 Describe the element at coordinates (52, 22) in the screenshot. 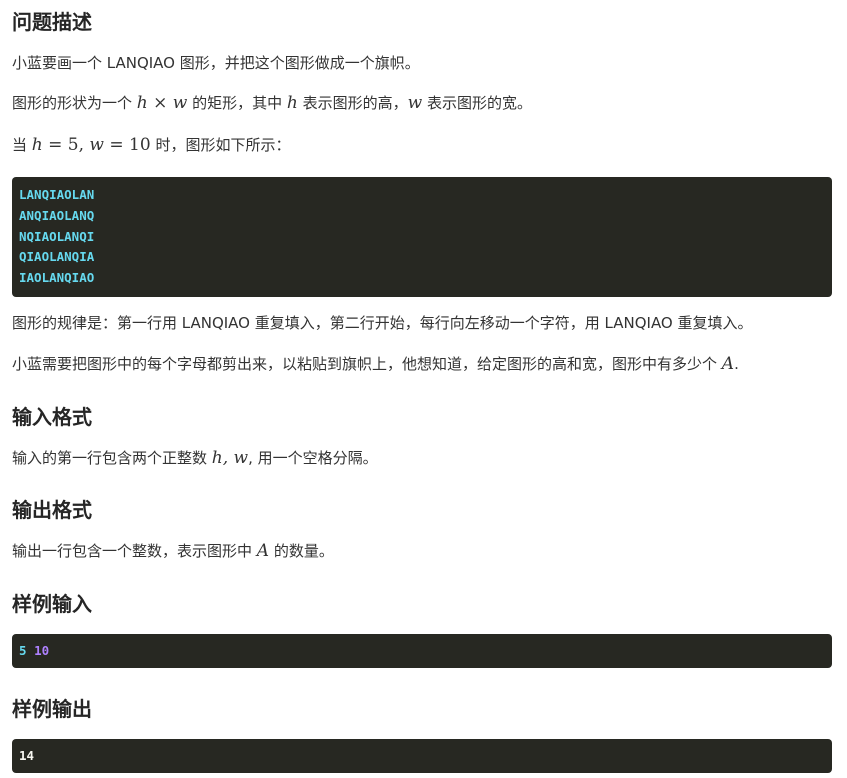

I see `heading-problem-description: 问题描述` at that location.